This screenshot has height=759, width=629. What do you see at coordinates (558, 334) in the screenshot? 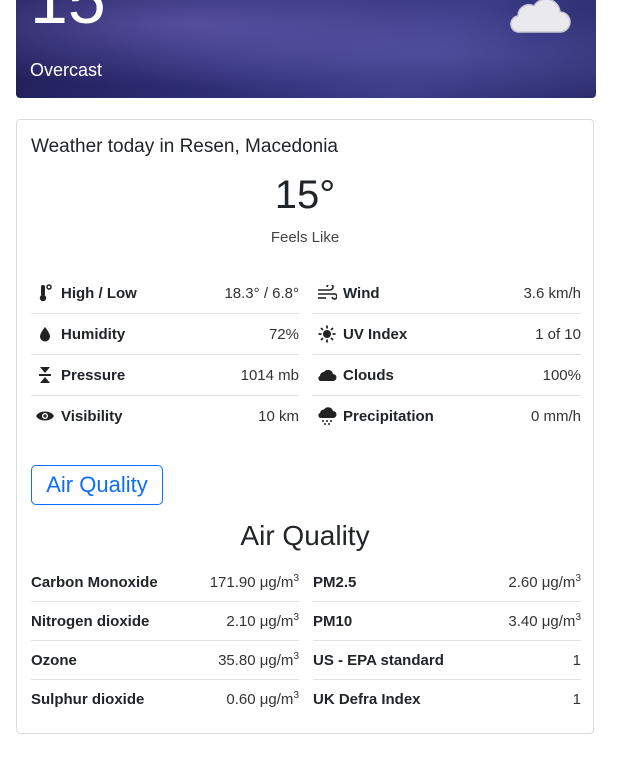
I see `detail-value: 1 of 10` at bounding box center [558, 334].